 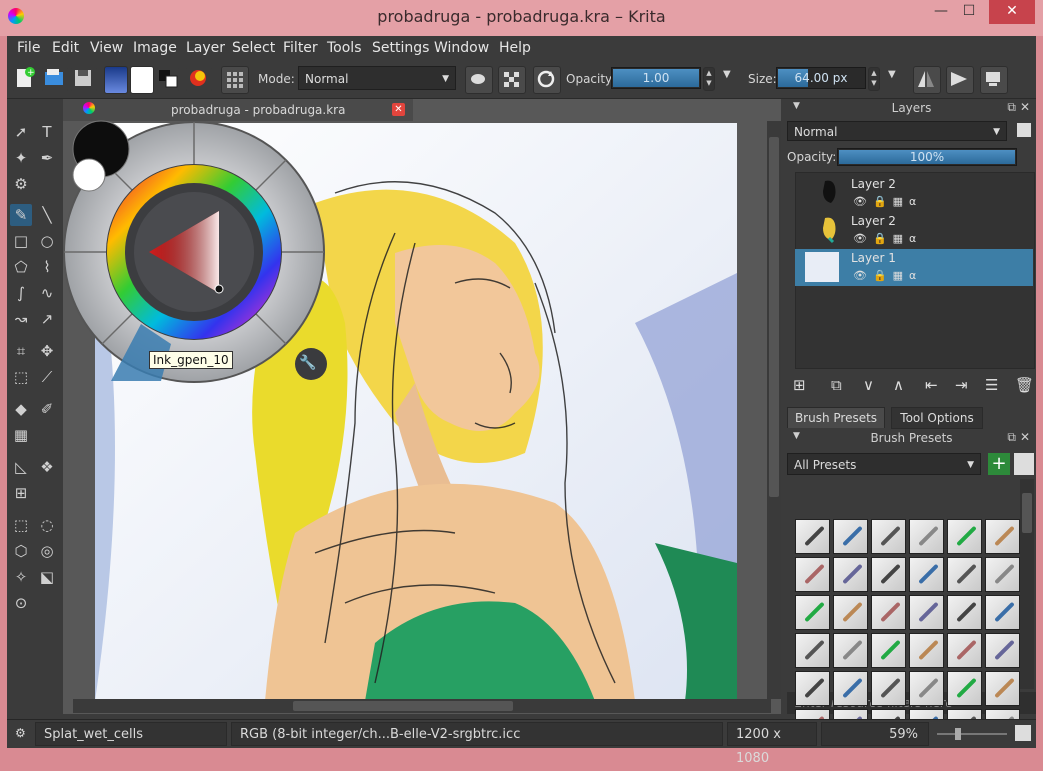 What do you see at coordinates (21, 319) in the screenshot?
I see `dynamic-brush-tool-icon: ↝` at bounding box center [21, 319].